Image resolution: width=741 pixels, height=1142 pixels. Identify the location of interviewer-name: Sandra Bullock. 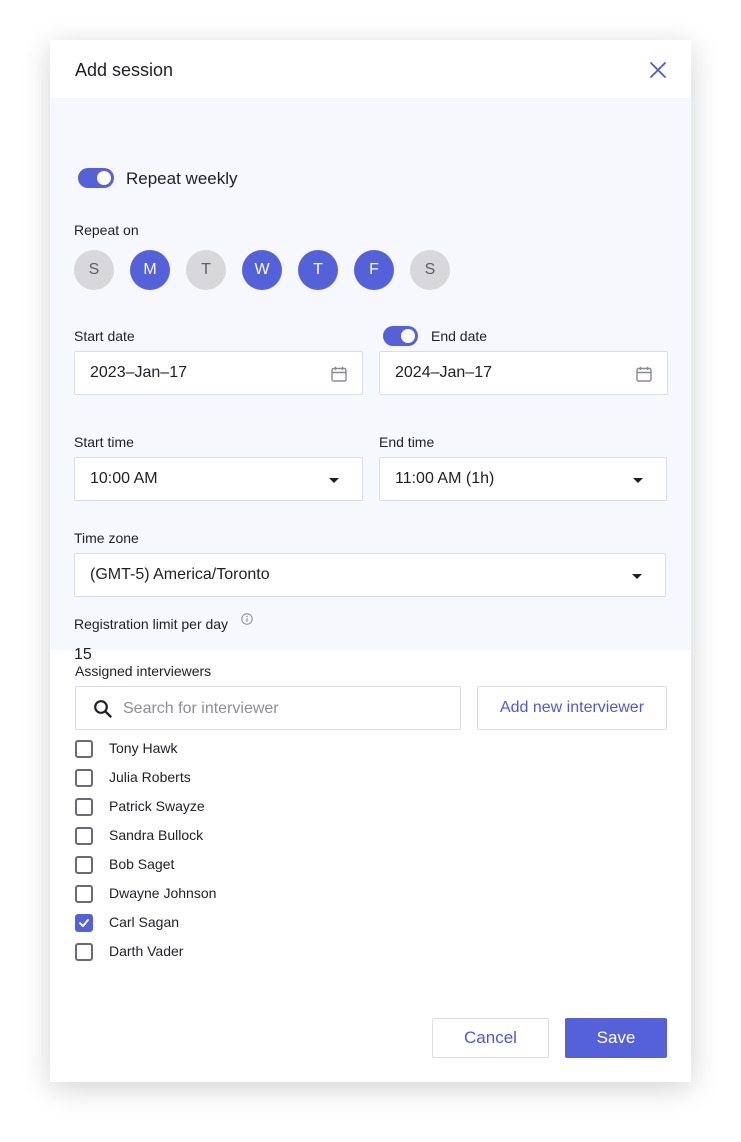
(156, 835).